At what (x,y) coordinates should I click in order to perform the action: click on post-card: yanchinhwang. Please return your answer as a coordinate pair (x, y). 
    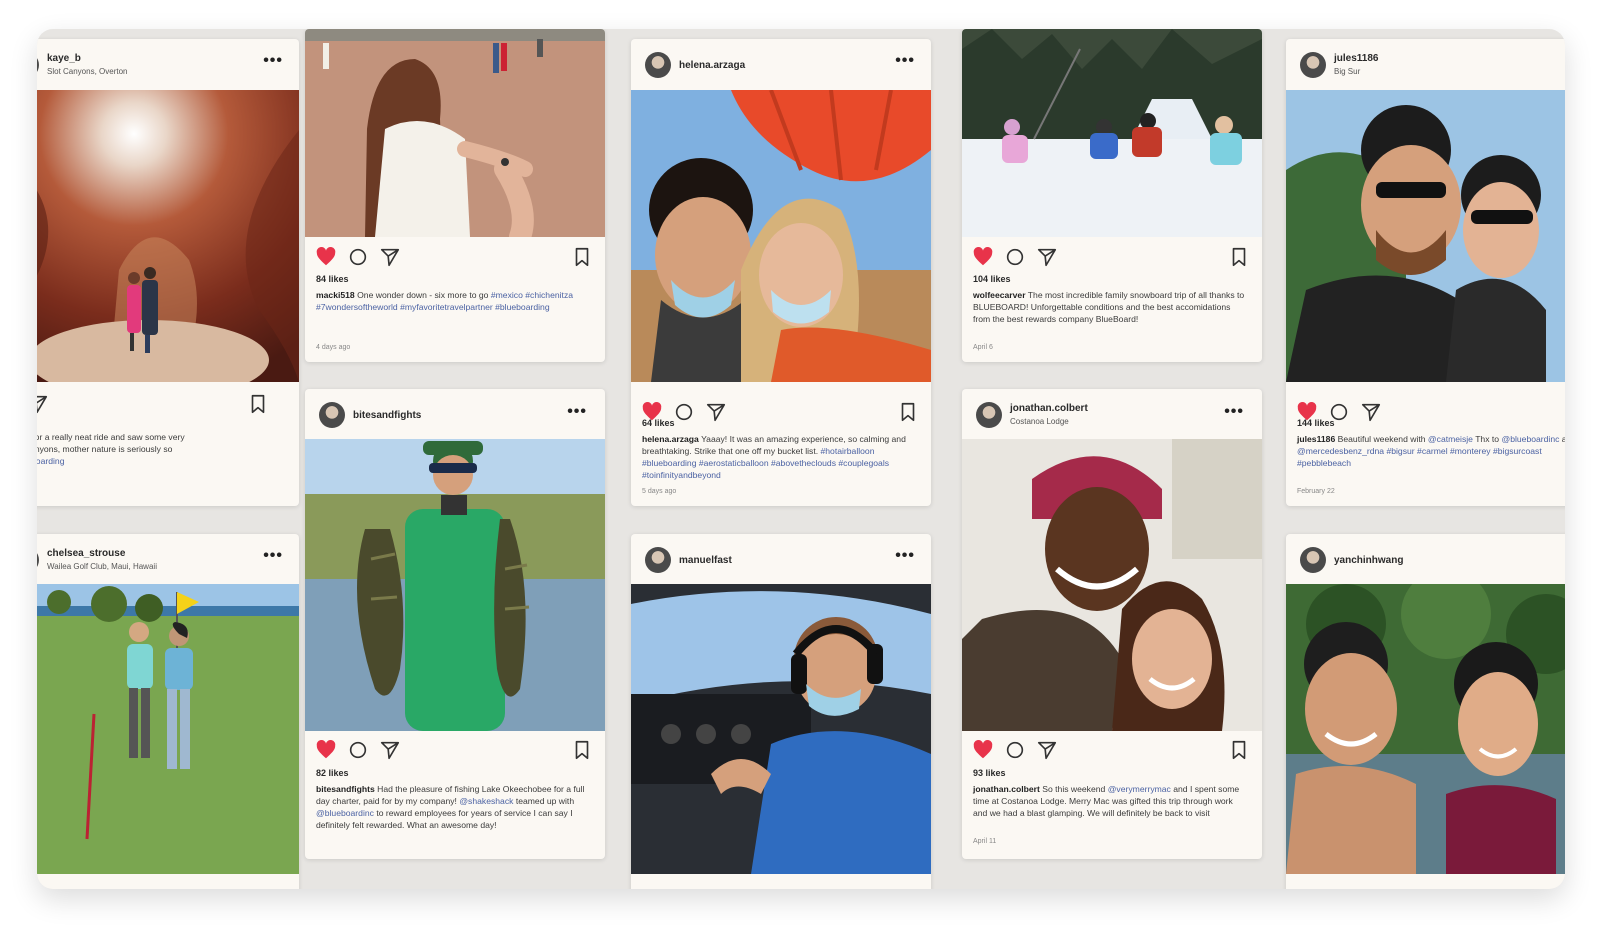
    Looking at the image, I should click on (1425, 711).